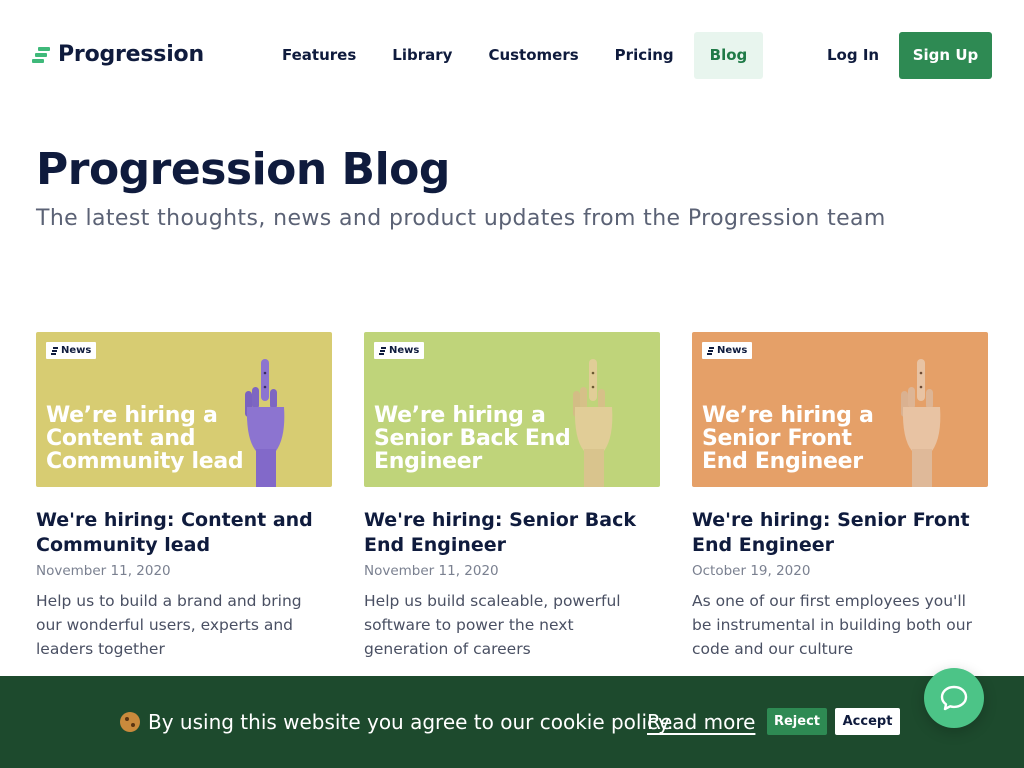 Image resolution: width=1024 pixels, height=768 pixels. What do you see at coordinates (853, 55) in the screenshot?
I see `login-link: Log In` at bounding box center [853, 55].